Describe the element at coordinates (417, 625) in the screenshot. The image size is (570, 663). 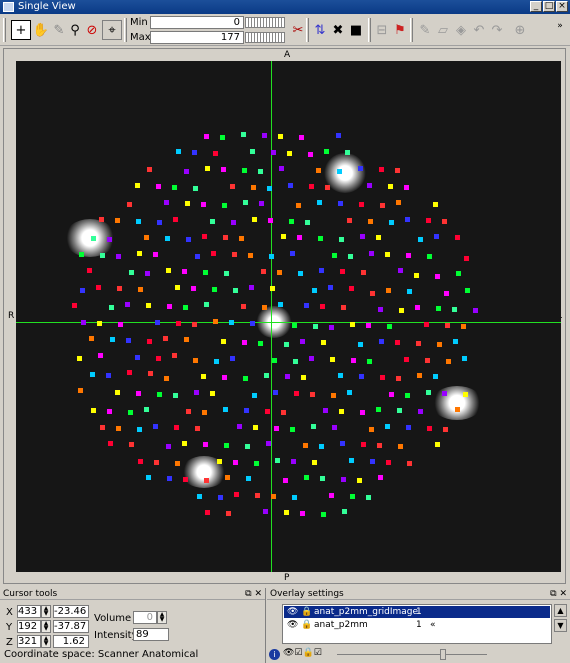
I see `overlay-row: 👁 🔒 anat_p2mm 1 «` at that location.